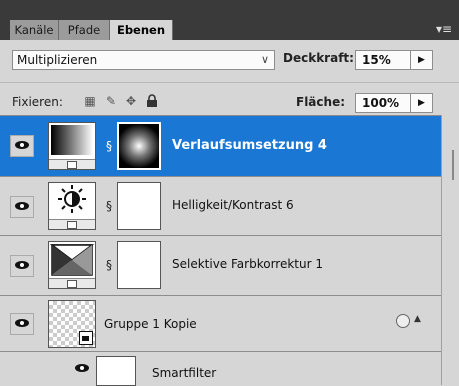 The width and height of the screenshot is (459, 386). What do you see at coordinates (37, 102) in the screenshot?
I see `lock-label: Fixieren:` at bounding box center [37, 102].